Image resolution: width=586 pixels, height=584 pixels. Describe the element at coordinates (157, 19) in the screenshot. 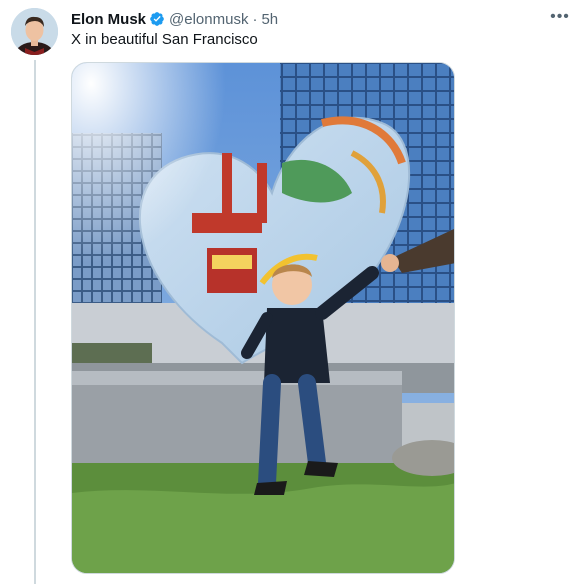

I see `verified-badge-icon` at that location.